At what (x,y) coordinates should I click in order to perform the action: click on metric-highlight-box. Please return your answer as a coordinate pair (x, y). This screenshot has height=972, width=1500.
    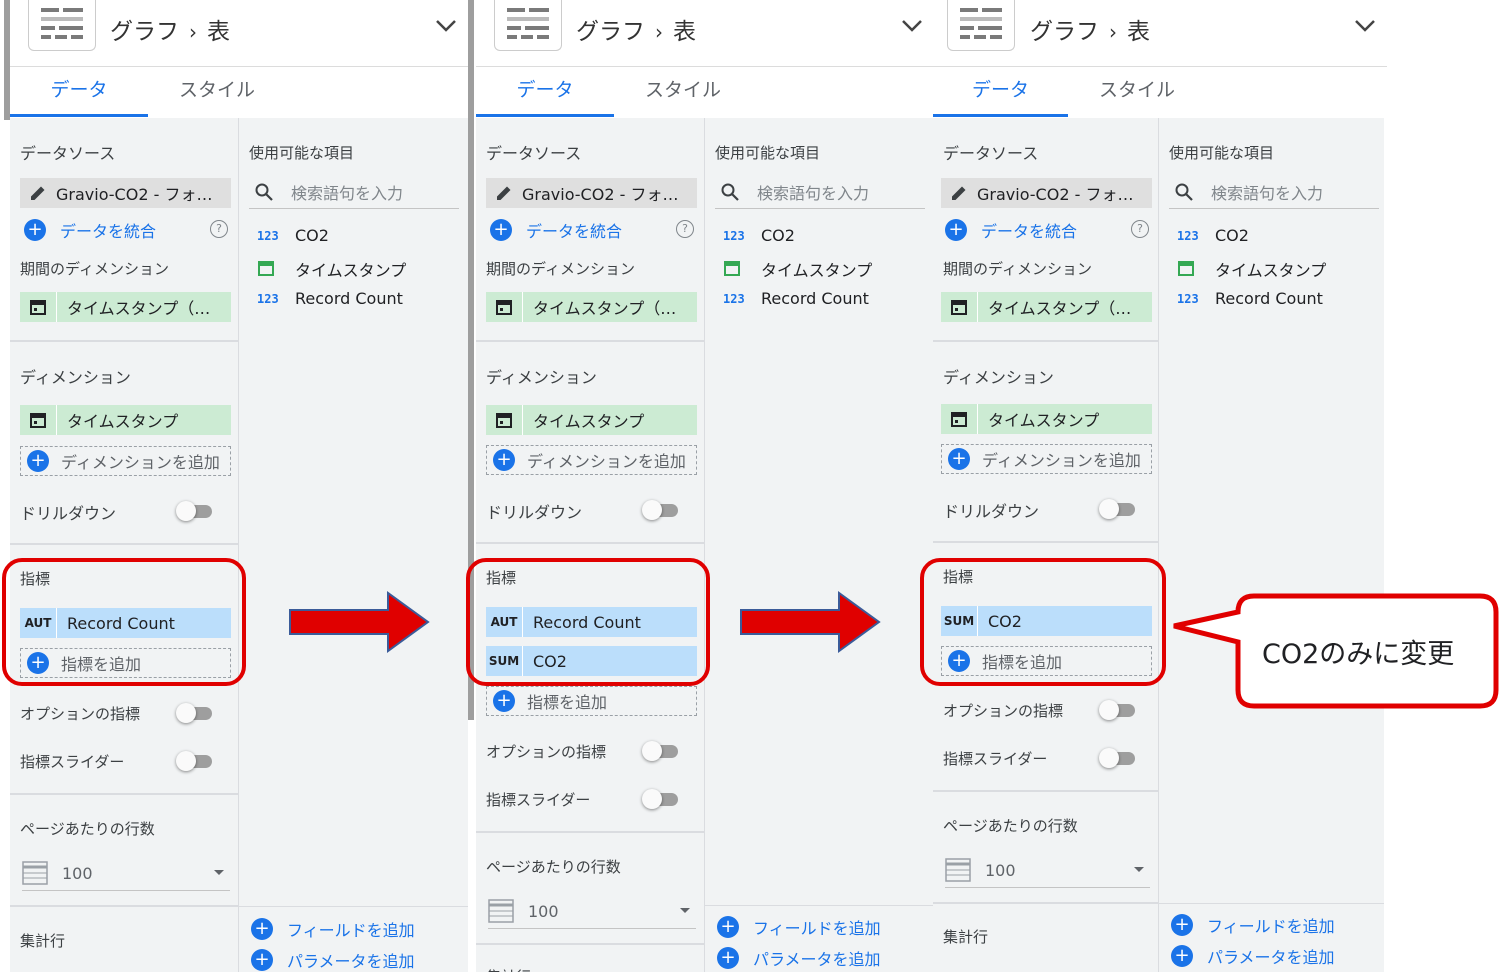
    Looking at the image, I should click on (1043, 622).